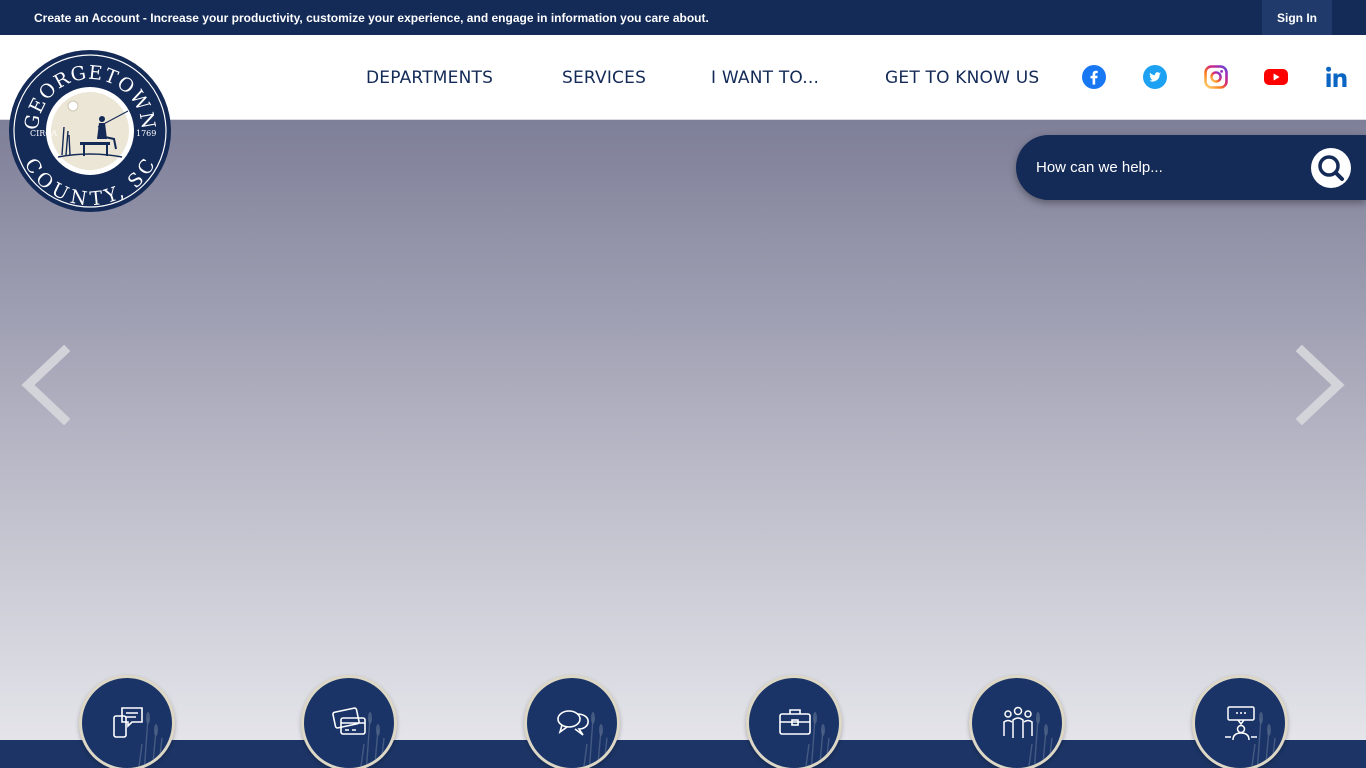 Image resolution: width=1366 pixels, height=768 pixels. I want to click on linkedin-icon, so click(1337, 77).